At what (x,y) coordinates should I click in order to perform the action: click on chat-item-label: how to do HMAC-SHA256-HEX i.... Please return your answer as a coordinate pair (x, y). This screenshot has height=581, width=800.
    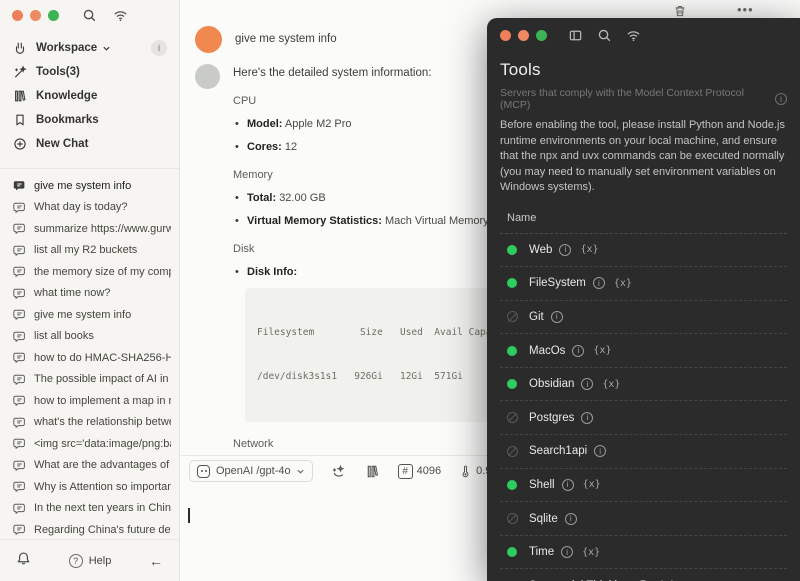
    Looking at the image, I should click on (102, 357).